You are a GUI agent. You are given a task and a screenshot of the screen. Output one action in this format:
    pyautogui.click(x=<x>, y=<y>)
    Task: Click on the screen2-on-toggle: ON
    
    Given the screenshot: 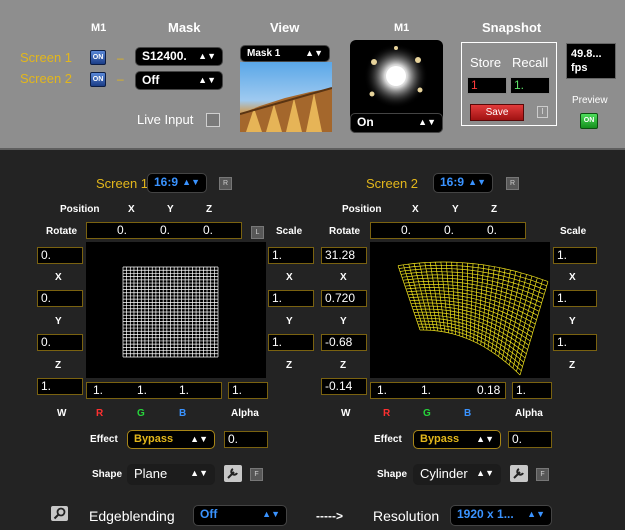 What is the action you would take?
    pyautogui.click(x=98, y=79)
    